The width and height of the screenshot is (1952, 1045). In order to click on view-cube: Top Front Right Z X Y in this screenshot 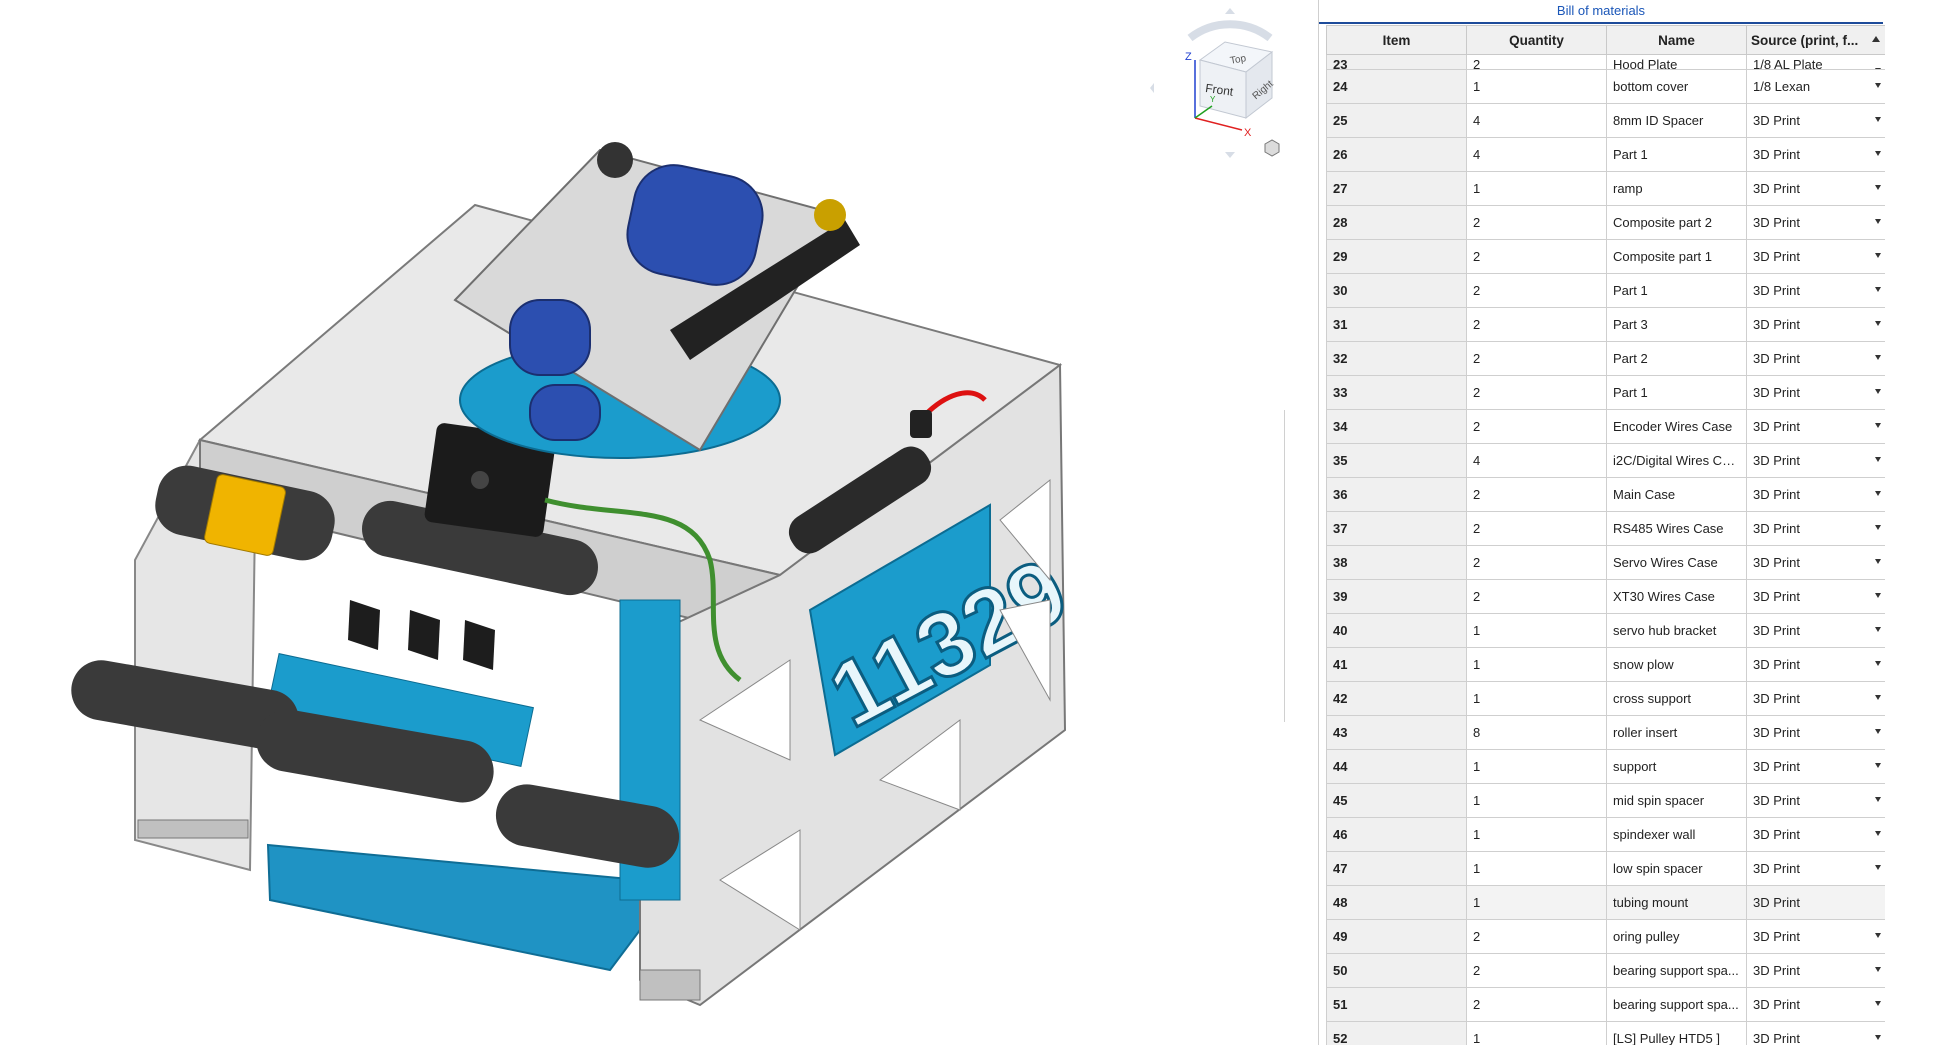, I will do `click(1217, 83)`.